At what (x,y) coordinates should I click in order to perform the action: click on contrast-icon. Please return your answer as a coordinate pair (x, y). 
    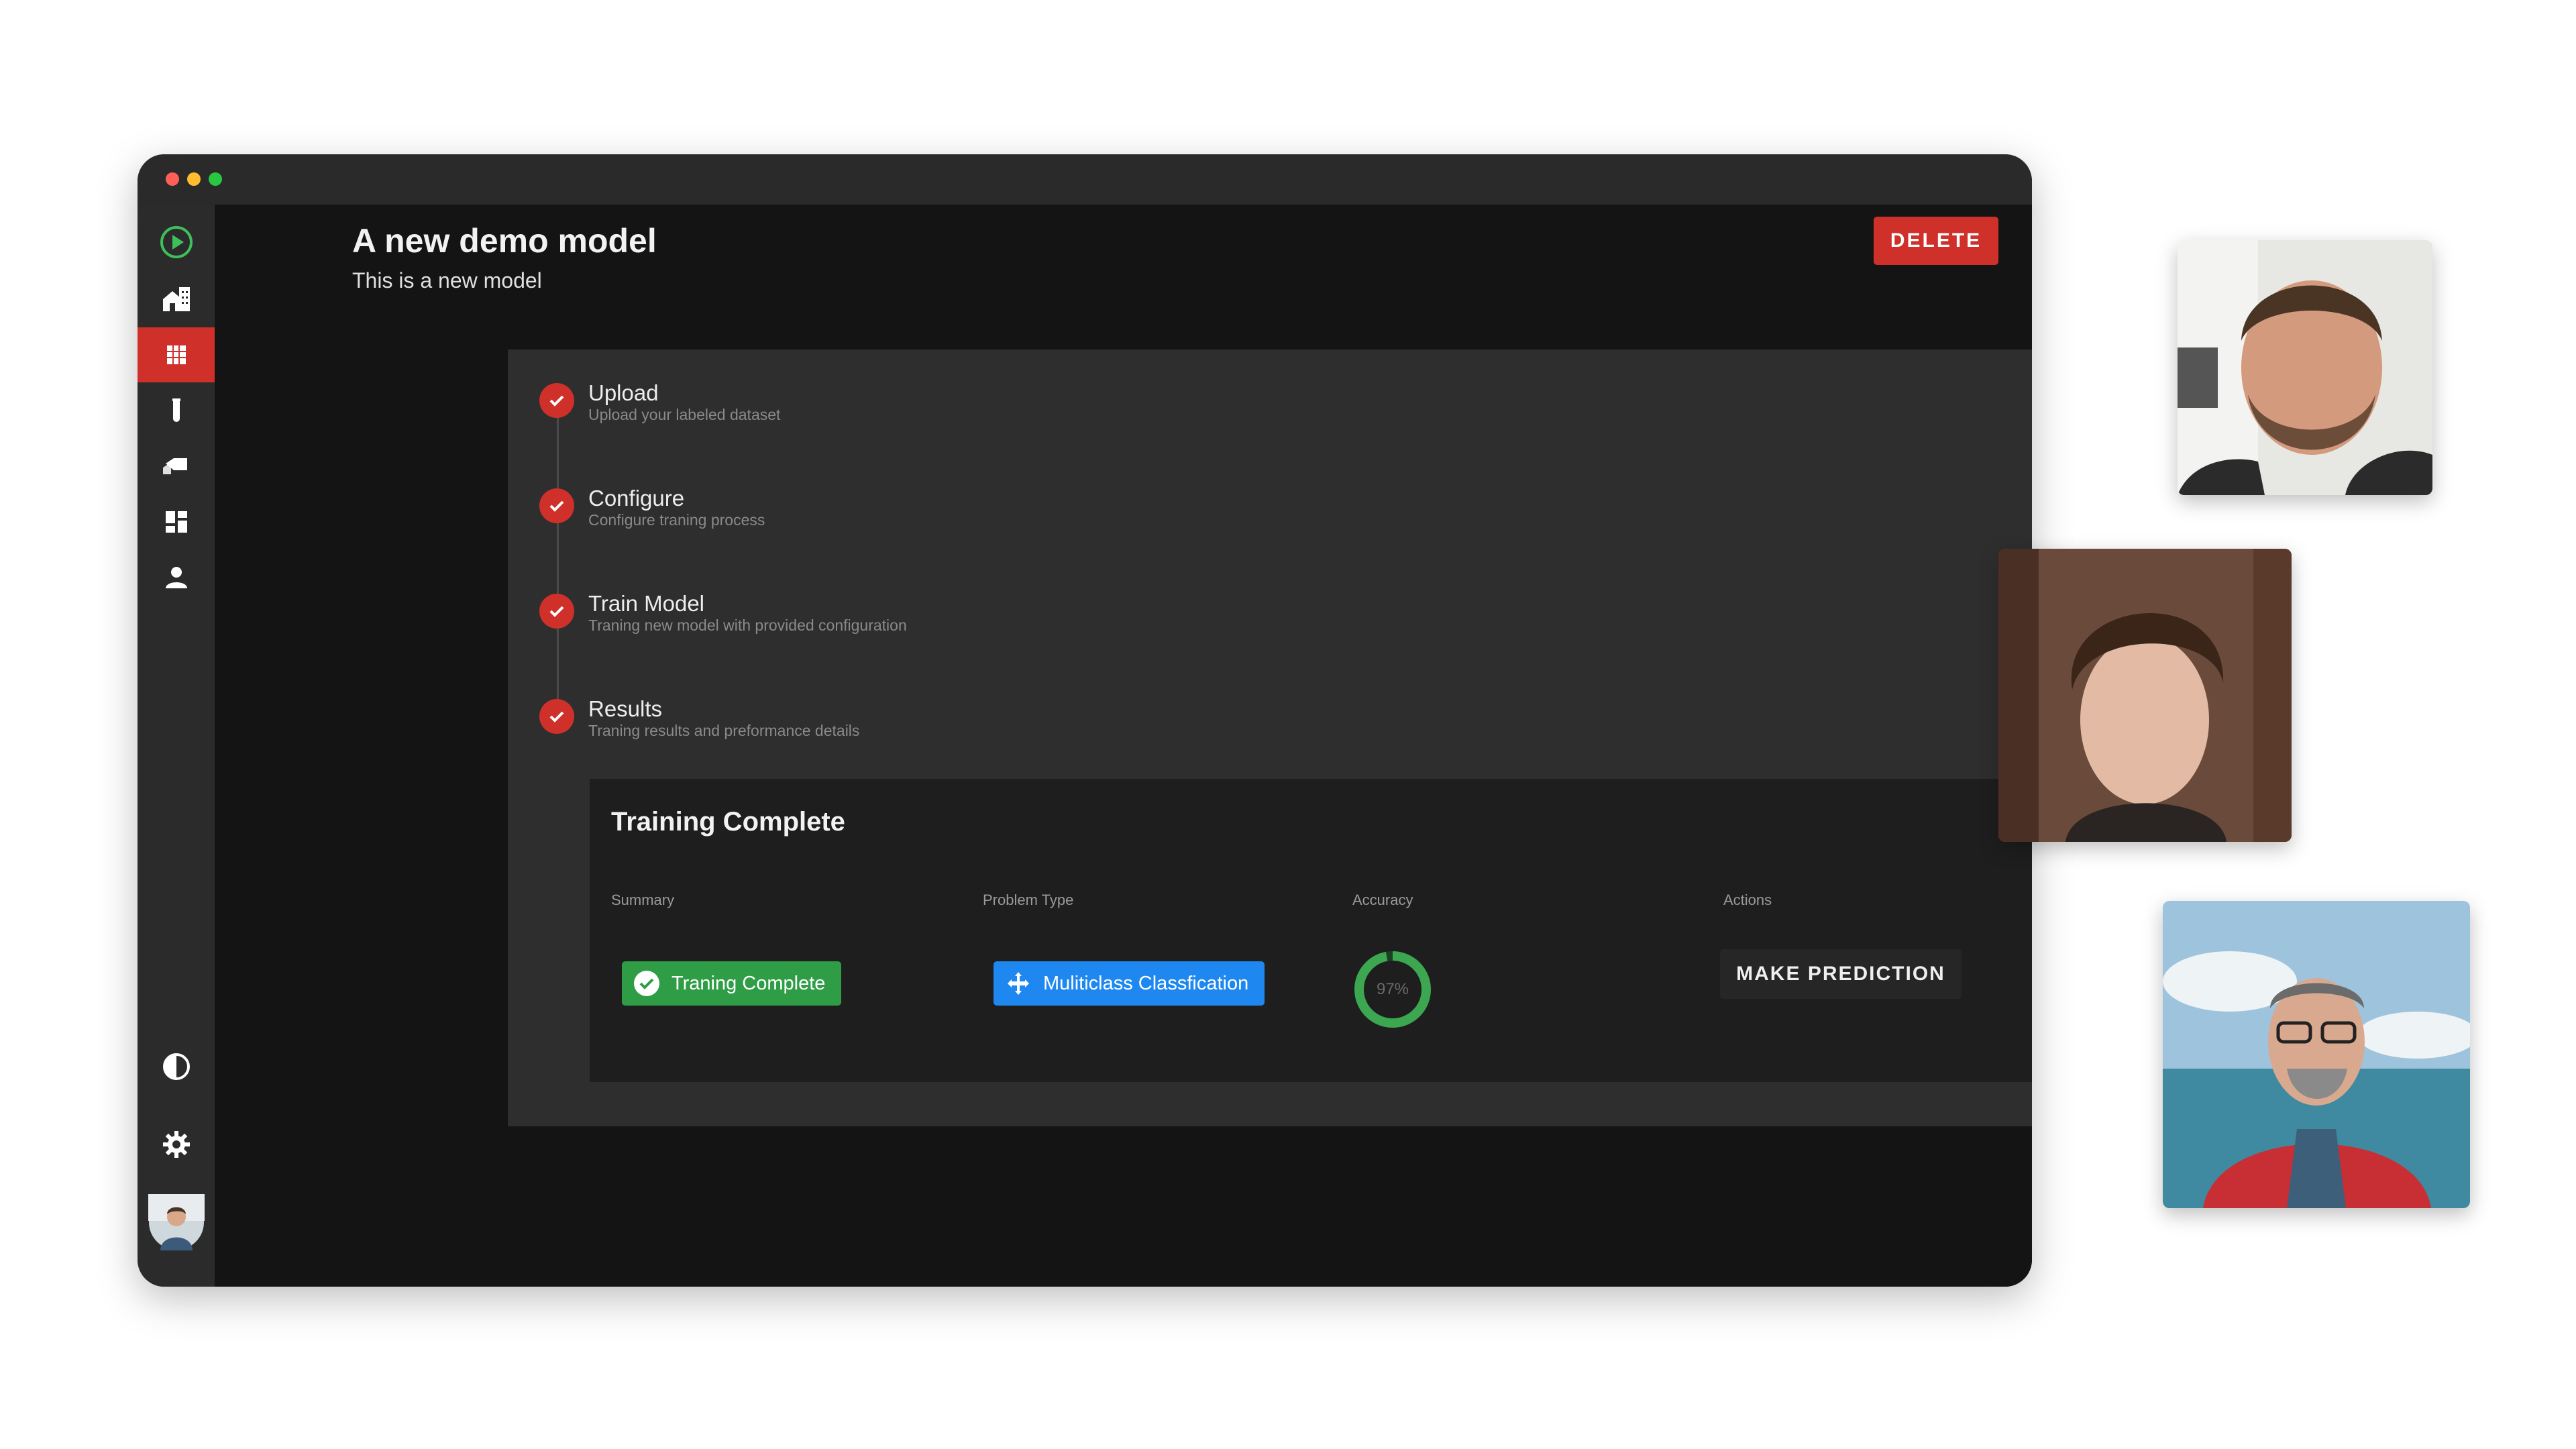
    Looking at the image, I should click on (176, 1066).